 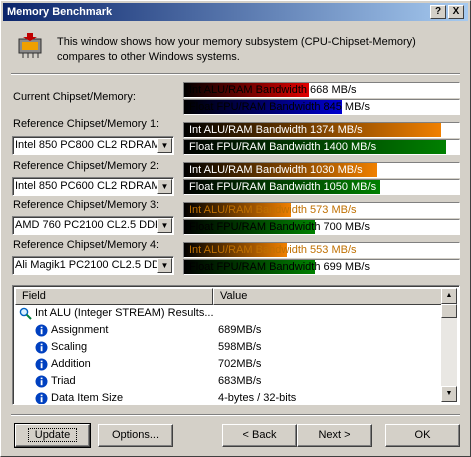 What do you see at coordinates (25, 313) in the screenshot?
I see `search-icon` at bounding box center [25, 313].